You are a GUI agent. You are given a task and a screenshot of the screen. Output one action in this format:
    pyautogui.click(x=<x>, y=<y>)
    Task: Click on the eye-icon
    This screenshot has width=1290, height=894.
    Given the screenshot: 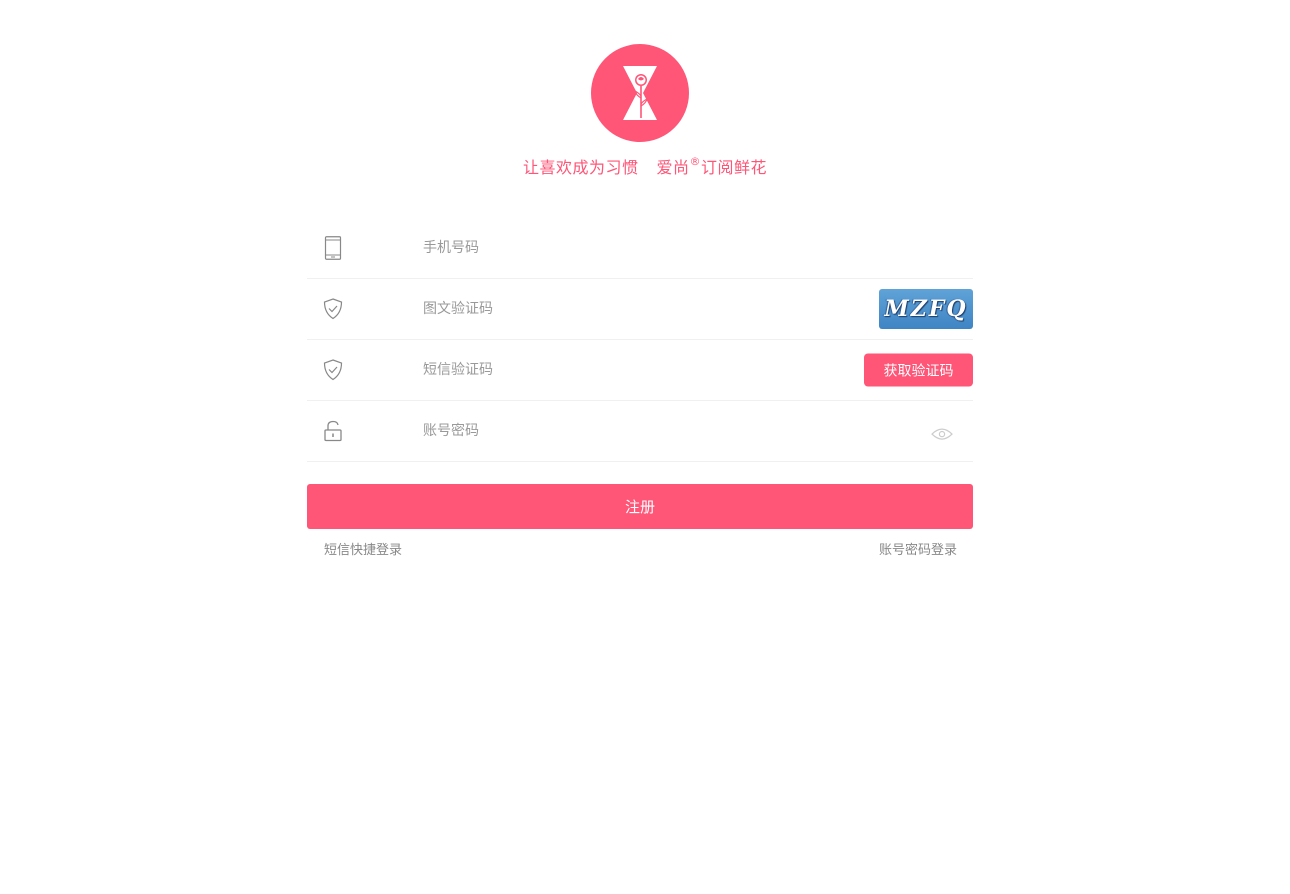 What is the action you would take?
    pyautogui.click(x=942, y=433)
    